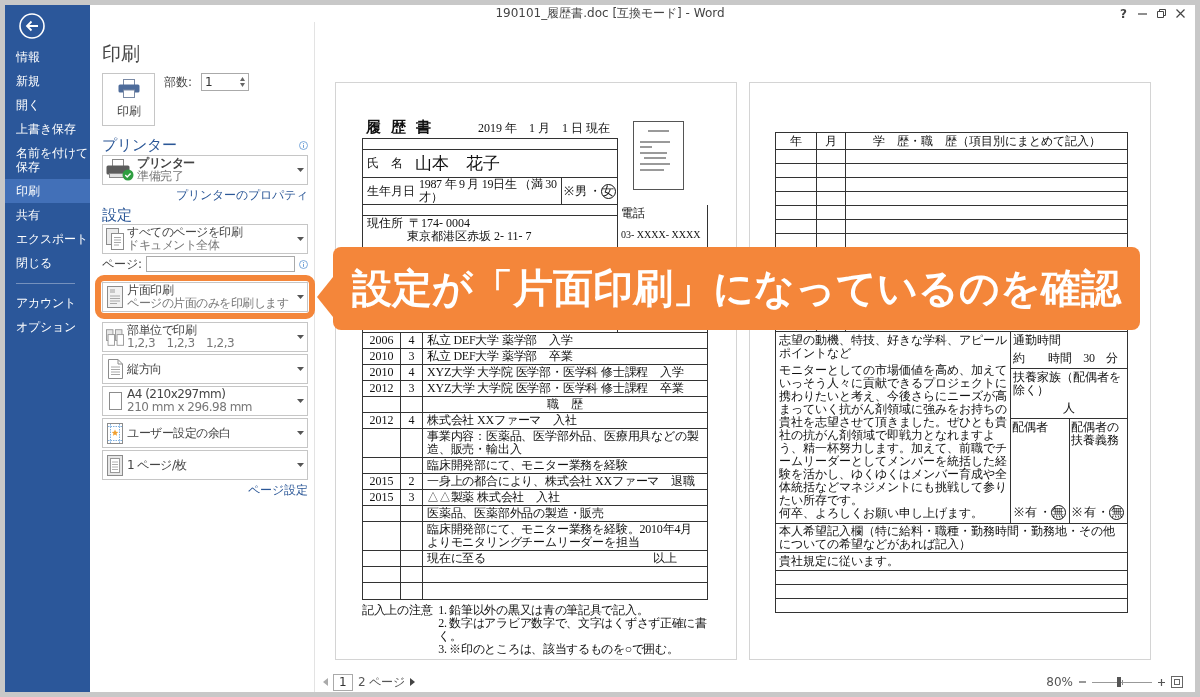  Describe the element at coordinates (47, 160) in the screenshot. I see `sidebar-item: 名前を付けて保存` at that location.